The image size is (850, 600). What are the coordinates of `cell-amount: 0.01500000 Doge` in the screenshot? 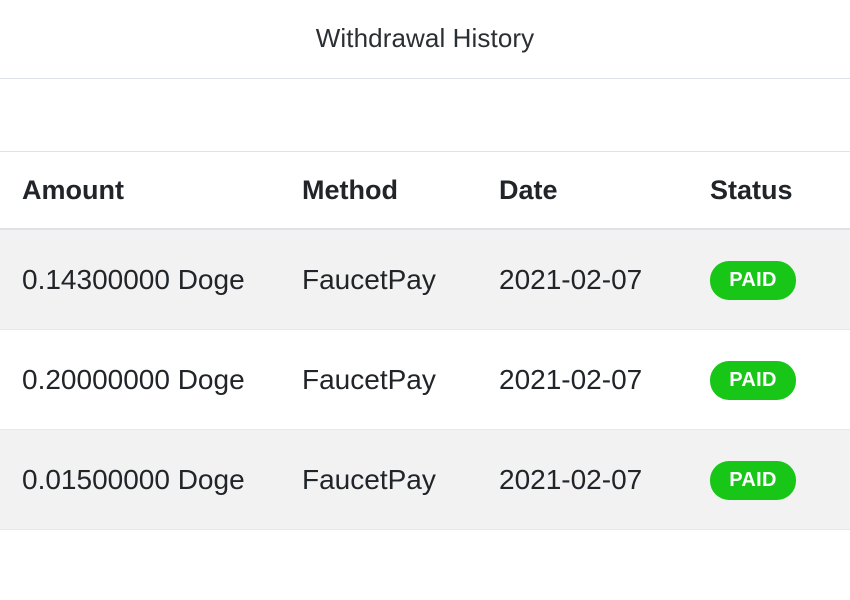 It's located at (150, 480).